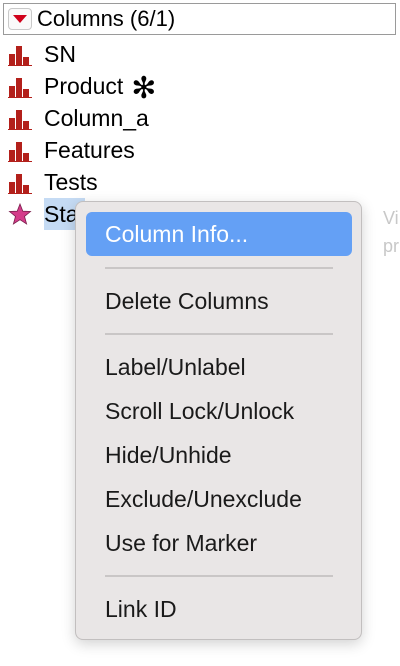 Image resolution: width=400 pixels, height=666 pixels. What do you see at coordinates (71, 182) in the screenshot?
I see `column-label: Tests` at bounding box center [71, 182].